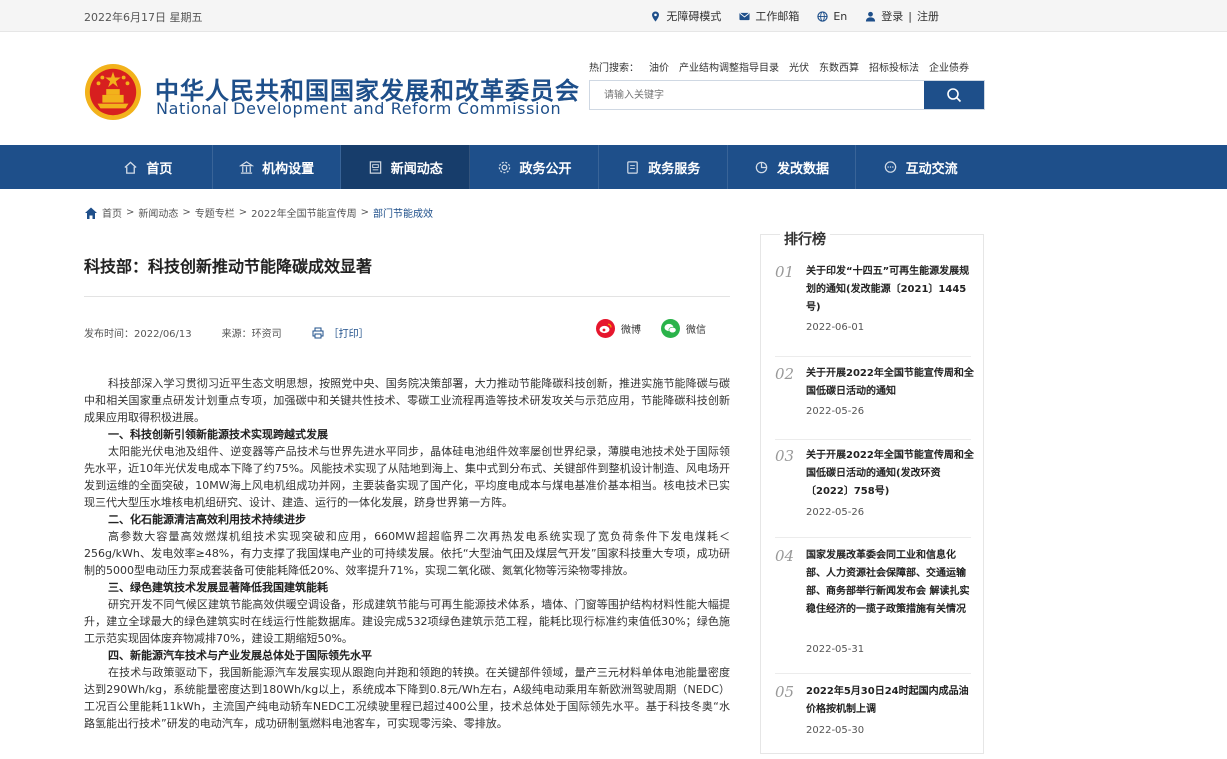  What do you see at coordinates (504, 167) in the screenshot?
I see `gear-icon` at bounding box center [504, 167].